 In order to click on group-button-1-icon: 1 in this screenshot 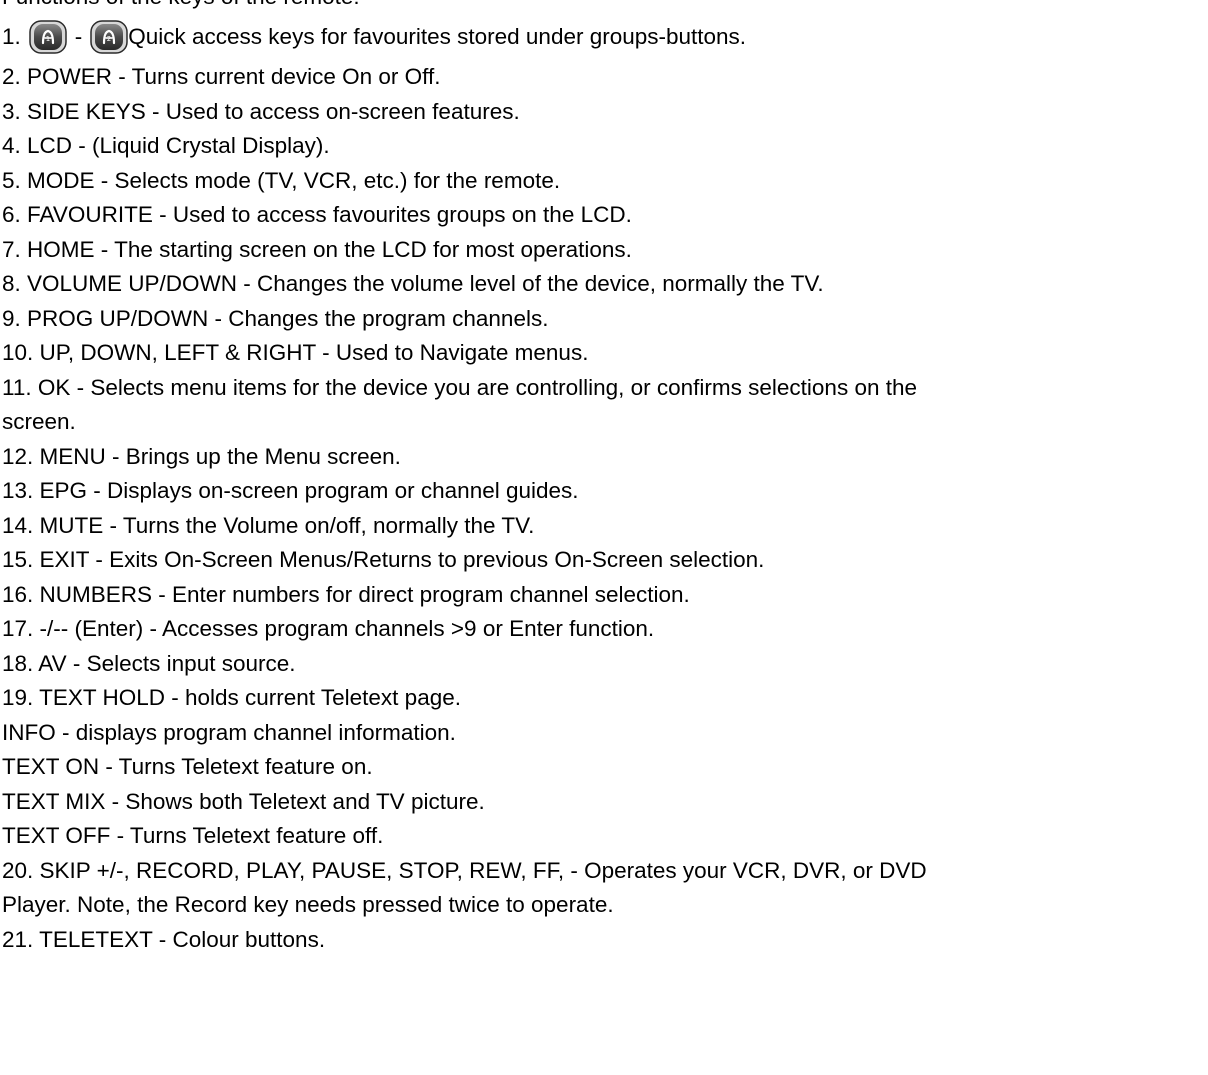, I will do `click(48, 37)`.